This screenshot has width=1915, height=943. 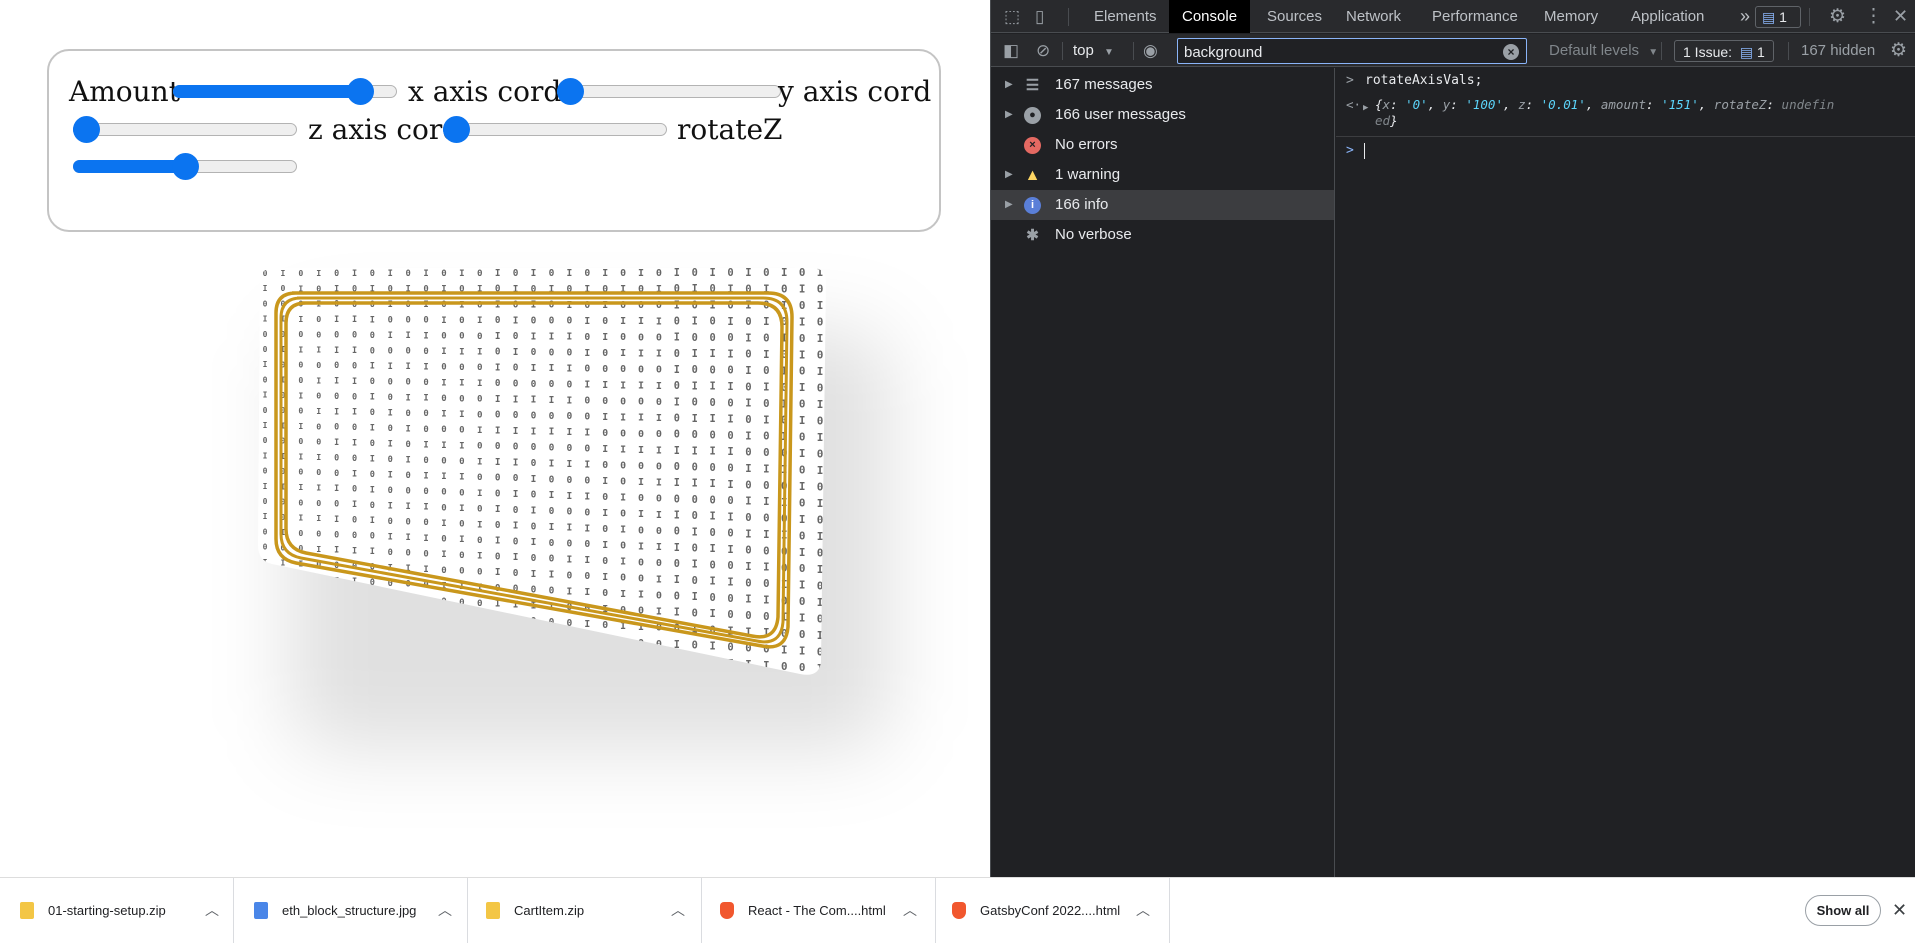 What do you see at coordinates (1667, 16) in the screenshot?
I see `tab-application: Application` at bounding box center [1667, 16].